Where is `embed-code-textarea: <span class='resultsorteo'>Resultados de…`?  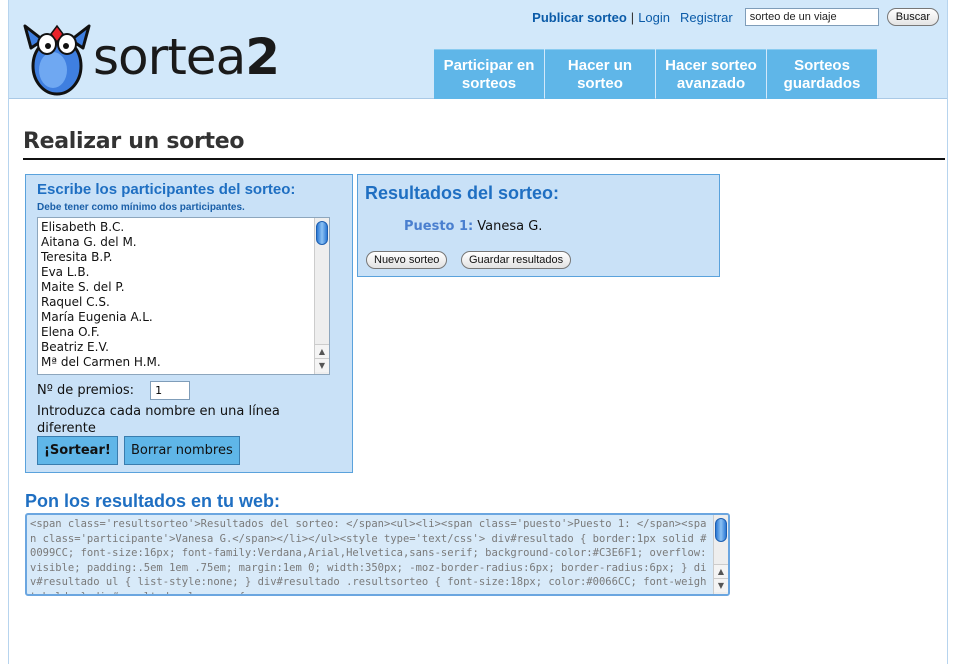 embed-code-textarea: <span class='resultsorteo'>Resultados de… is located at coordinates (377, 554).